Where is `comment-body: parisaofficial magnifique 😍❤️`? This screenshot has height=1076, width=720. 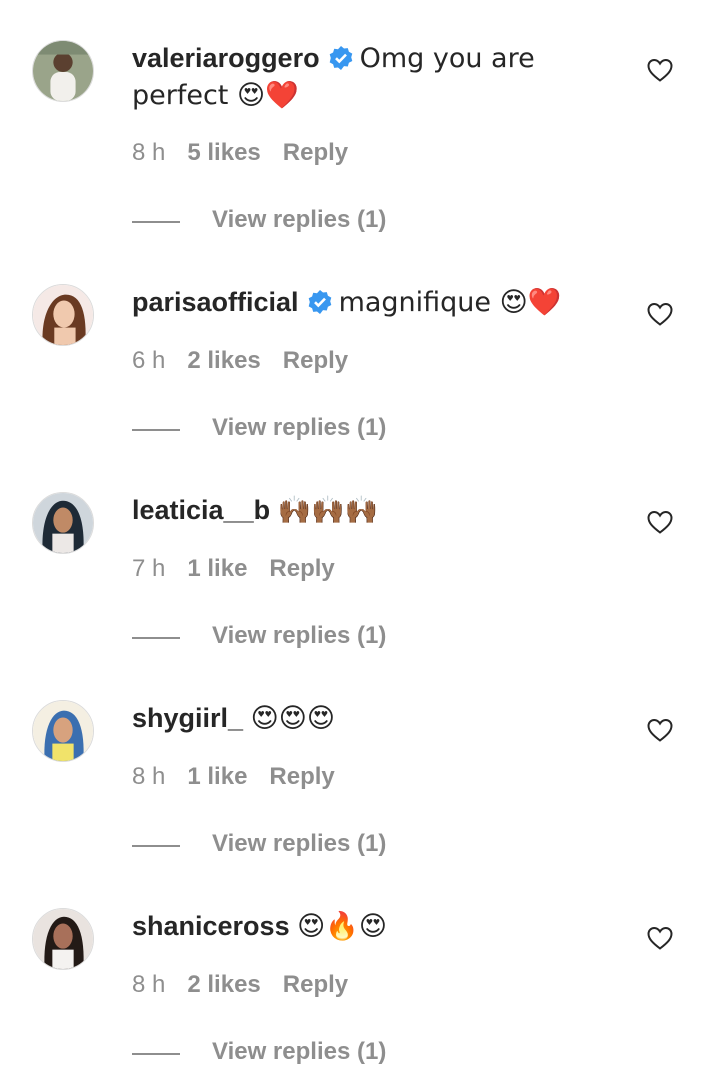
comment-body: parisaofficial magnifique 😍❤️ is located at coordinates (377, 302).